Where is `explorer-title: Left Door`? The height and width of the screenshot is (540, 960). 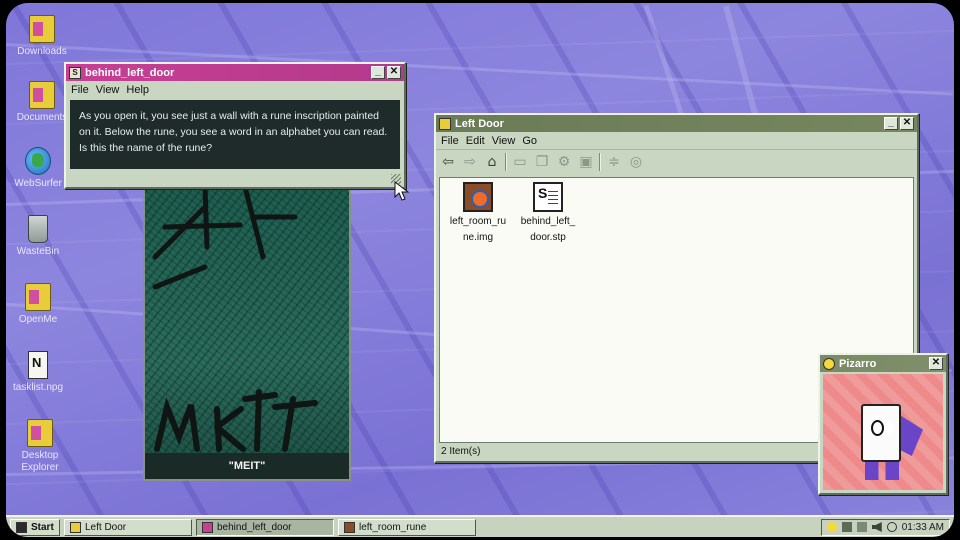
explorer-title: Left Door is located at coordinates (479, 123).